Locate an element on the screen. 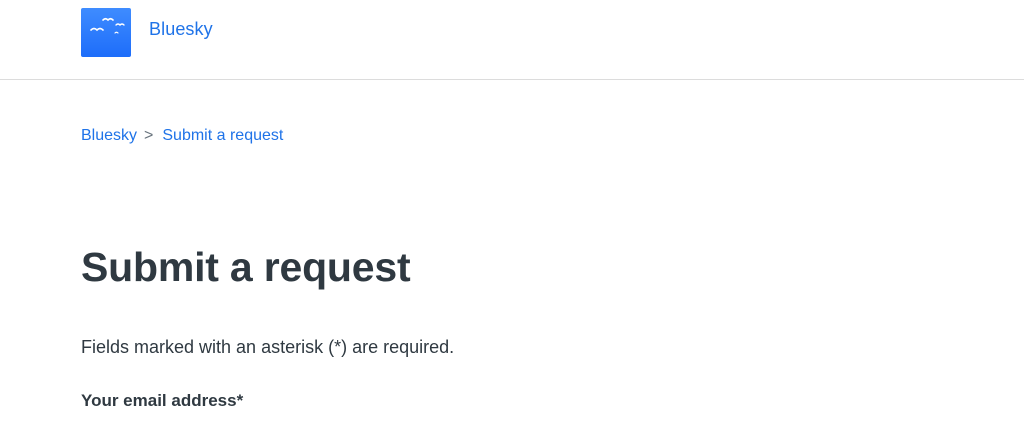  bluesky-logo is located at coordinates (106, 32).